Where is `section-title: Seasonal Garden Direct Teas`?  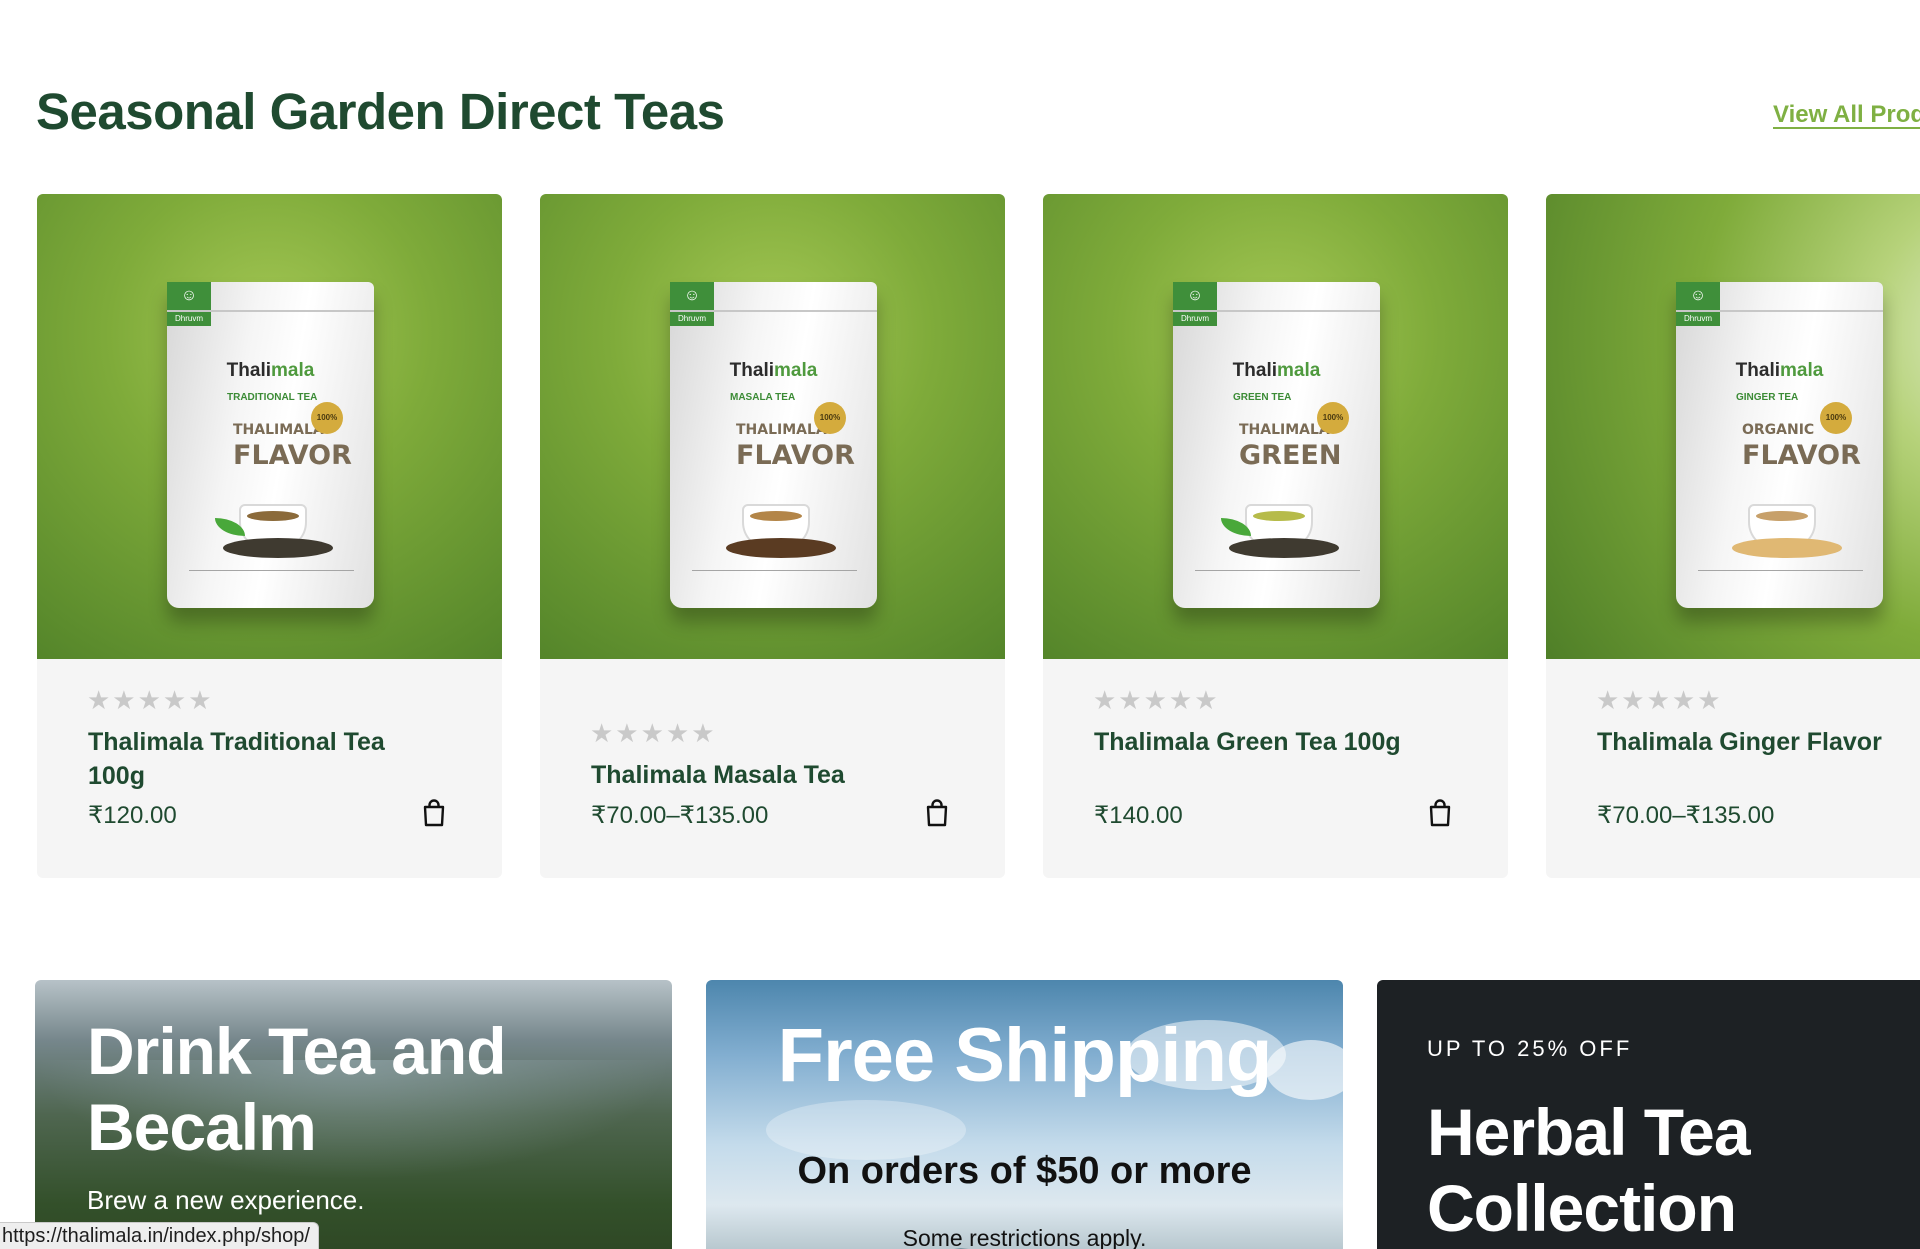
section-title: Seasonal Garden Direct Teas is located at coordinates (380, 111).